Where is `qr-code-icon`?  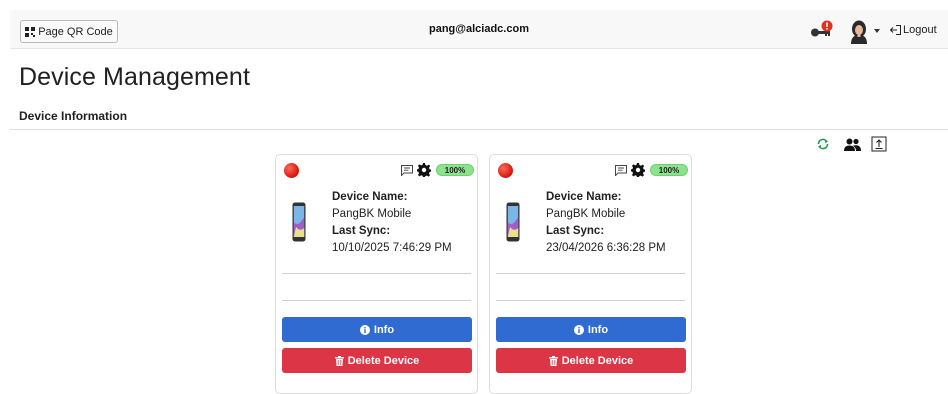 qr-code-icon is located at coordinates (30, 31).